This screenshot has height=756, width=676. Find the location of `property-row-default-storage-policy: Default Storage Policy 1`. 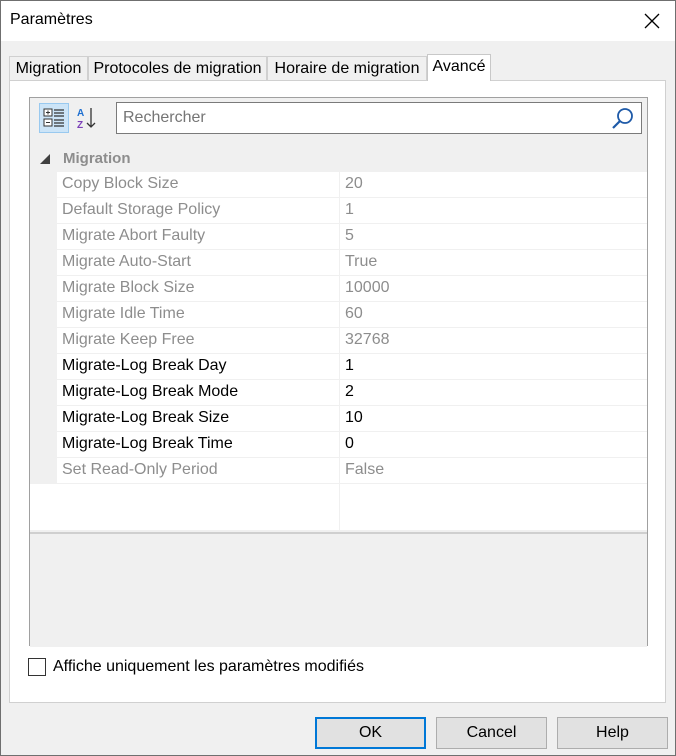

property-row-default-storage-policy: Default Storage Policy 1 is located at coordinates (352, 211).